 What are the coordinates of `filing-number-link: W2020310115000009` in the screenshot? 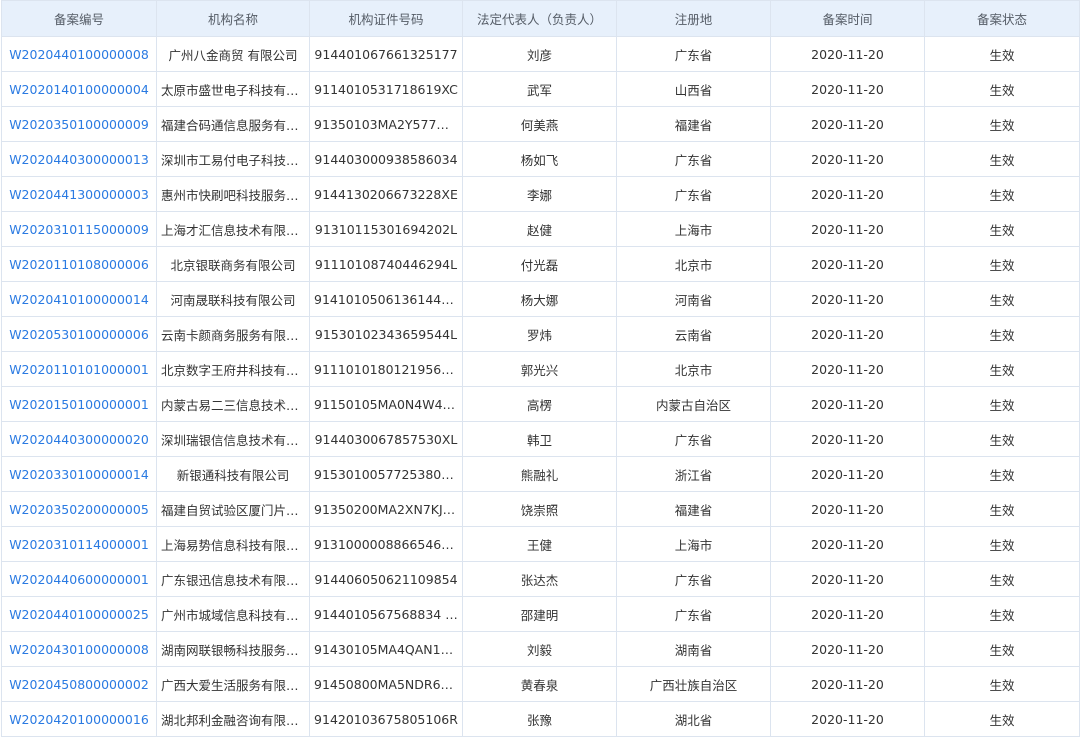 It's located at (79, 229).